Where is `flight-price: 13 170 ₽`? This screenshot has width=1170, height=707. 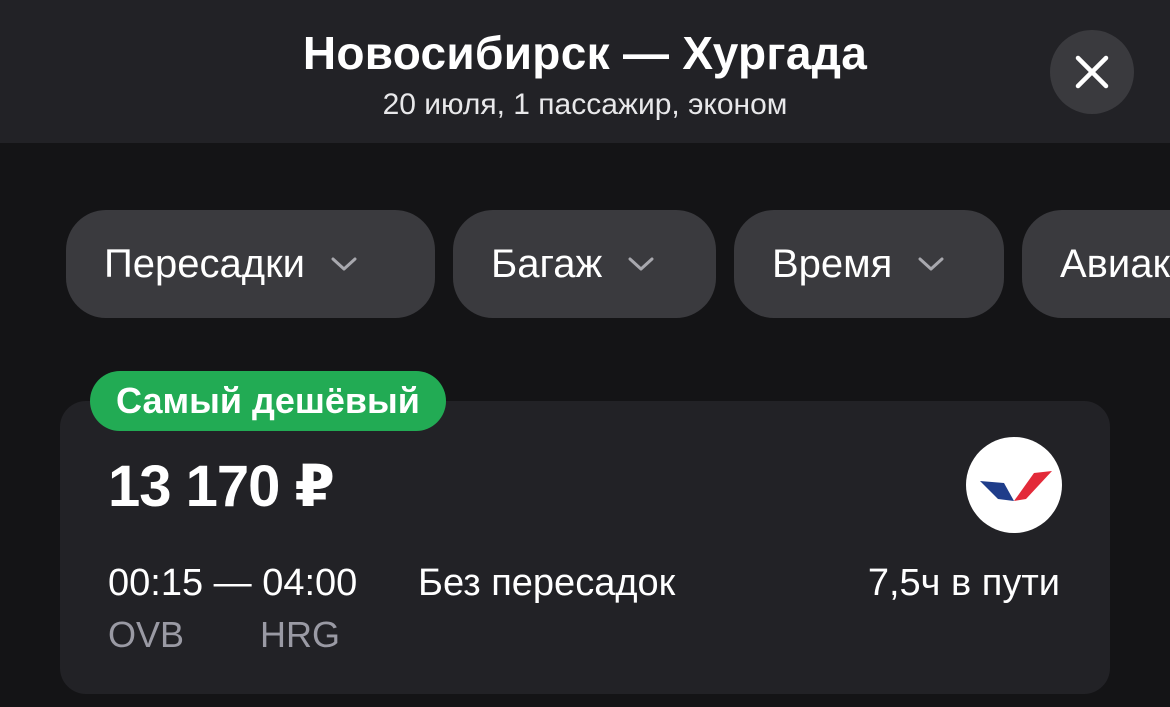 flight-price: 13 170 ₽ is located at coordinates (221, 486).